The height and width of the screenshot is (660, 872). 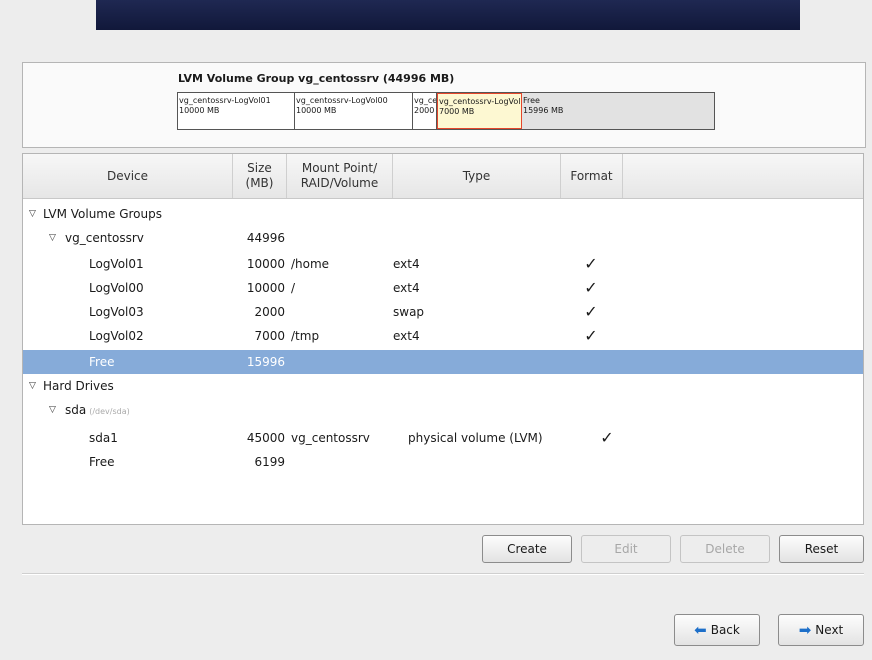 What do you see at coordinates (443, 238) in the screenshot?
I see `tree-row-vg-centossrv: ▽ vg_centossrv 44996` at bounding box center [443, 238].